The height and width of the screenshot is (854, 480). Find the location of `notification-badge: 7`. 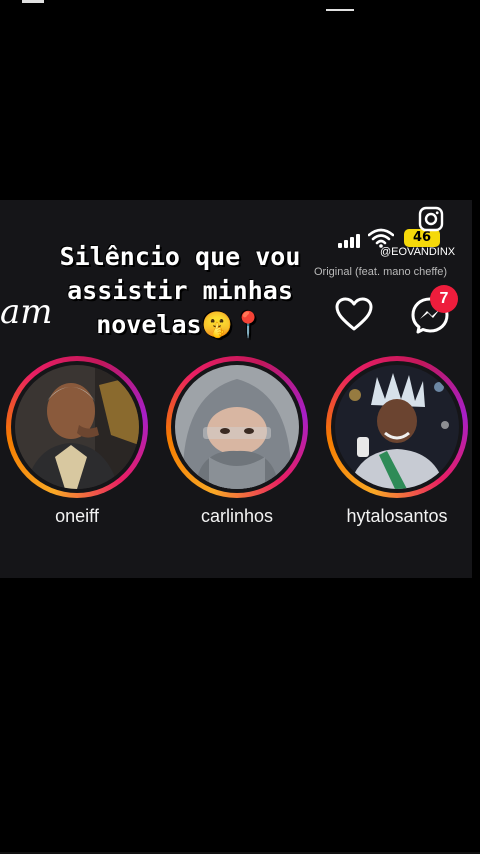

notification-badge: 7 is located at coordinates (444, 299).